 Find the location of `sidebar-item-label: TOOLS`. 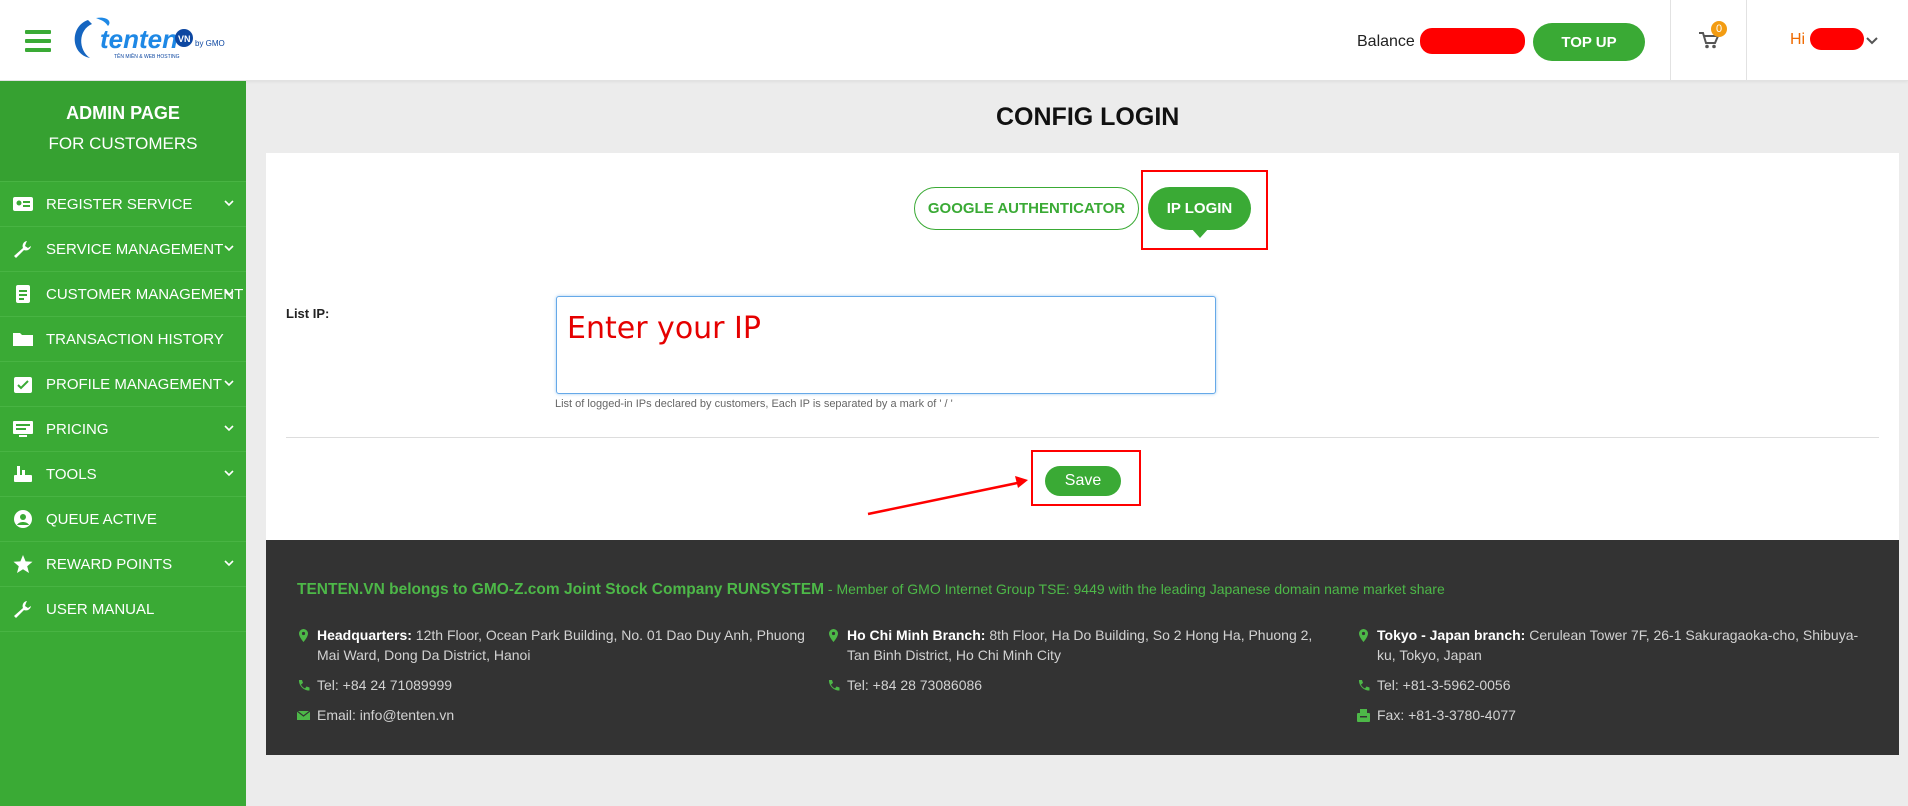

sidebar-item-label: TOOLS is located at coordinates (71, 474).